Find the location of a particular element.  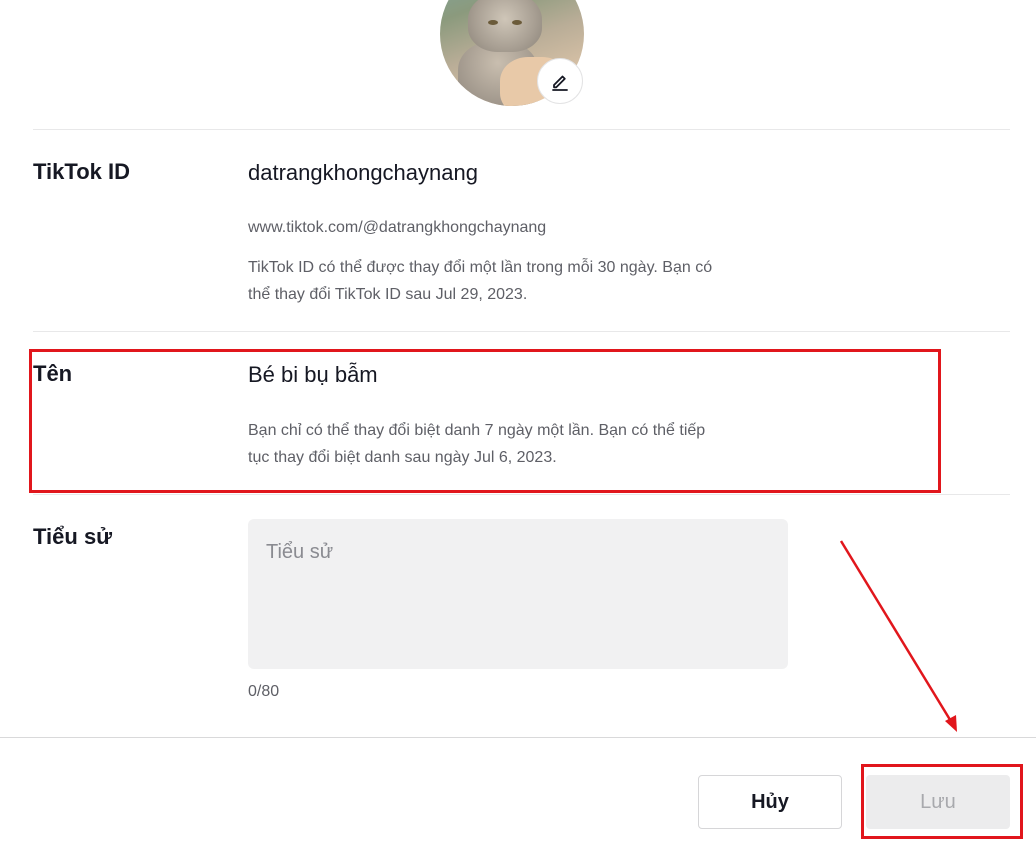

cancel-button: Hủy is located at coordinates (770, 802).